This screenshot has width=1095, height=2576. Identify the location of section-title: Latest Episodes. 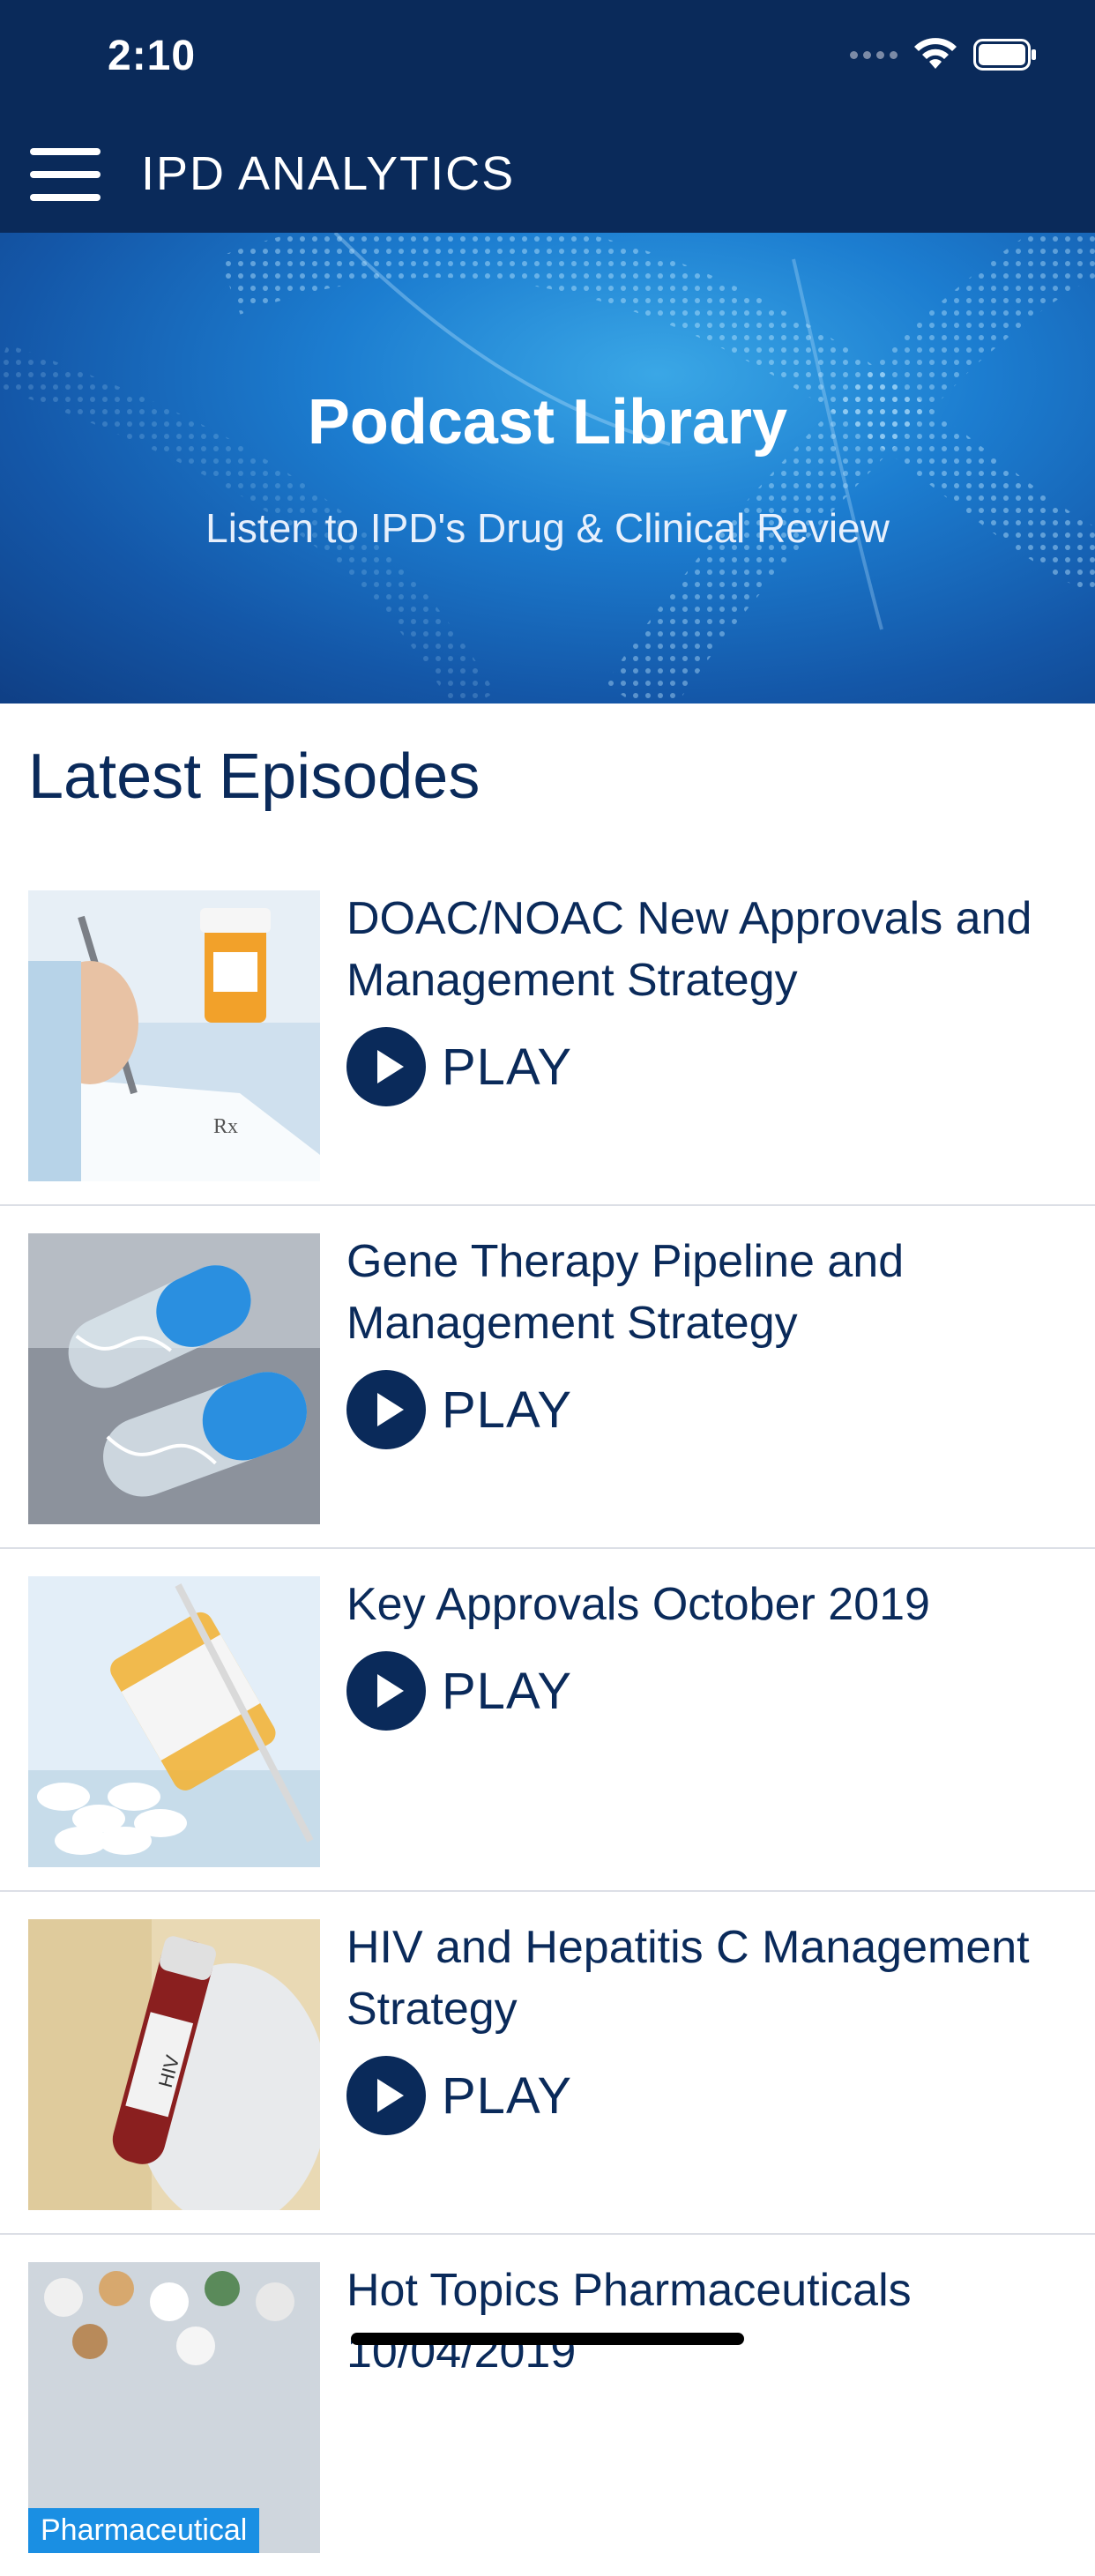
(254, 777).